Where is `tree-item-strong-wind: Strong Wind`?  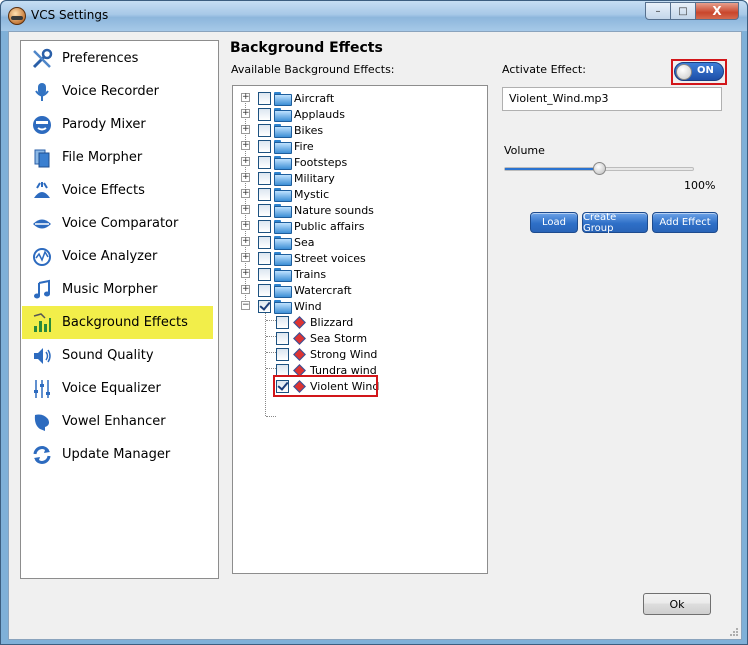 tree-item-strong-wind: Strong Wind is located at coordinates (326, 354).